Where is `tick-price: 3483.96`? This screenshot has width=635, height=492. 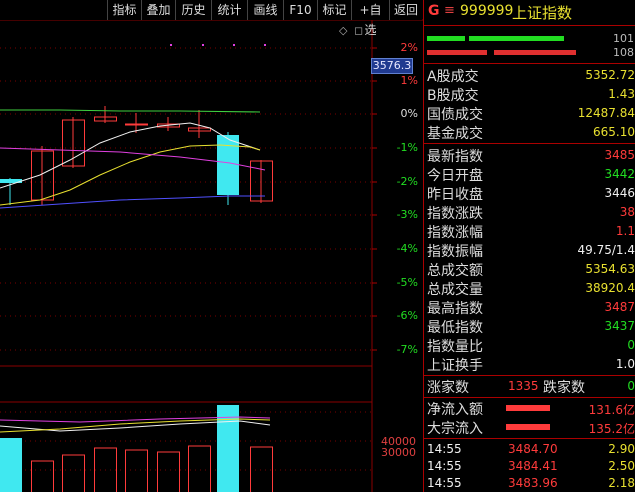
tick-price: 3483.96 is located at coordinates (533, 483).